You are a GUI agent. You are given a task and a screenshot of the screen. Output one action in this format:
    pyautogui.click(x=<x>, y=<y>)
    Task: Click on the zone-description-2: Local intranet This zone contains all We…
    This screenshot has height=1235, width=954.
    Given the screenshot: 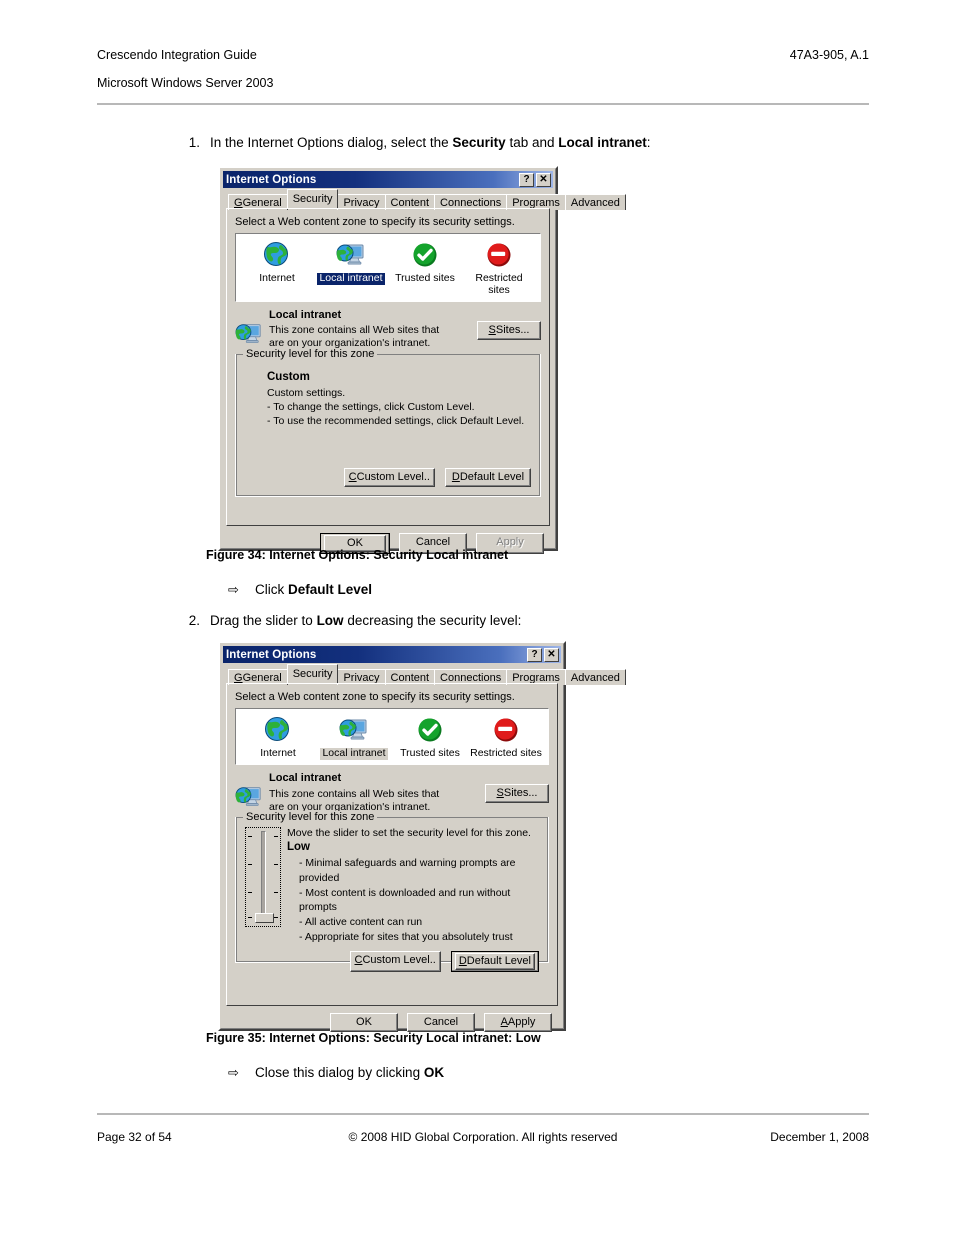 What is the action you would take?
    pyautogui.click(x=392, y=793)
    